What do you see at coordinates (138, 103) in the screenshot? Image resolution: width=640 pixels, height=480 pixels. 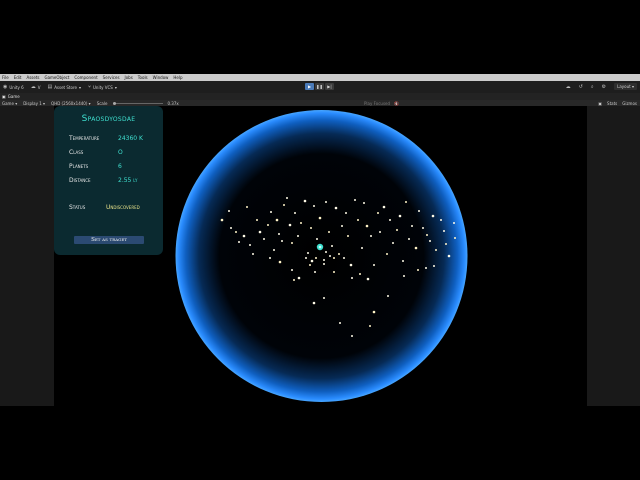 I see `scale-slider` at bounding box center [138, 103].